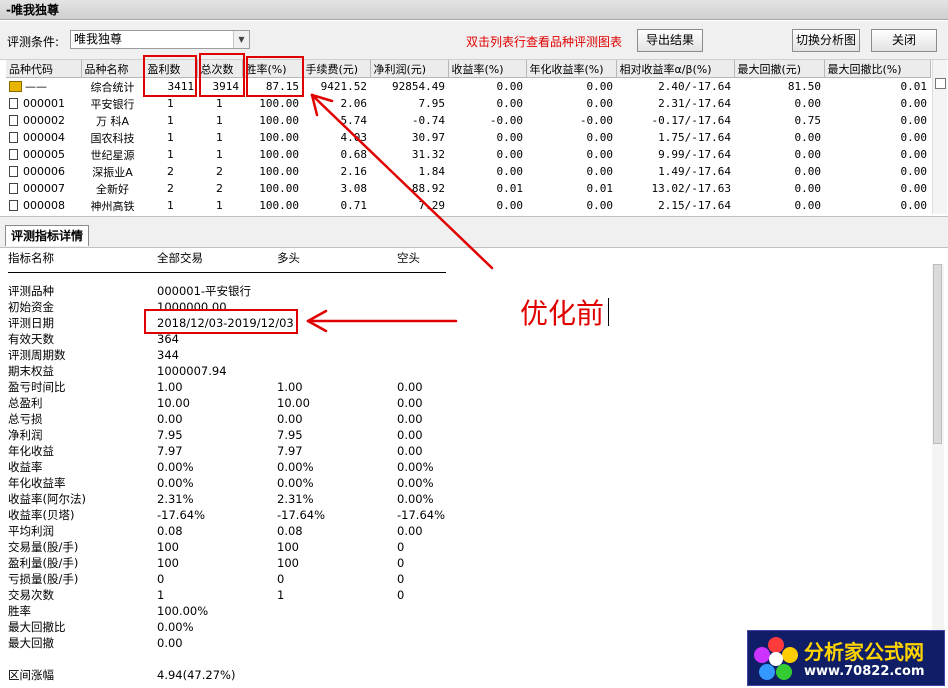 The height and width of the screenshot is (688, 948). I want to click on annotation-label: 优化前, so click(562, 313).